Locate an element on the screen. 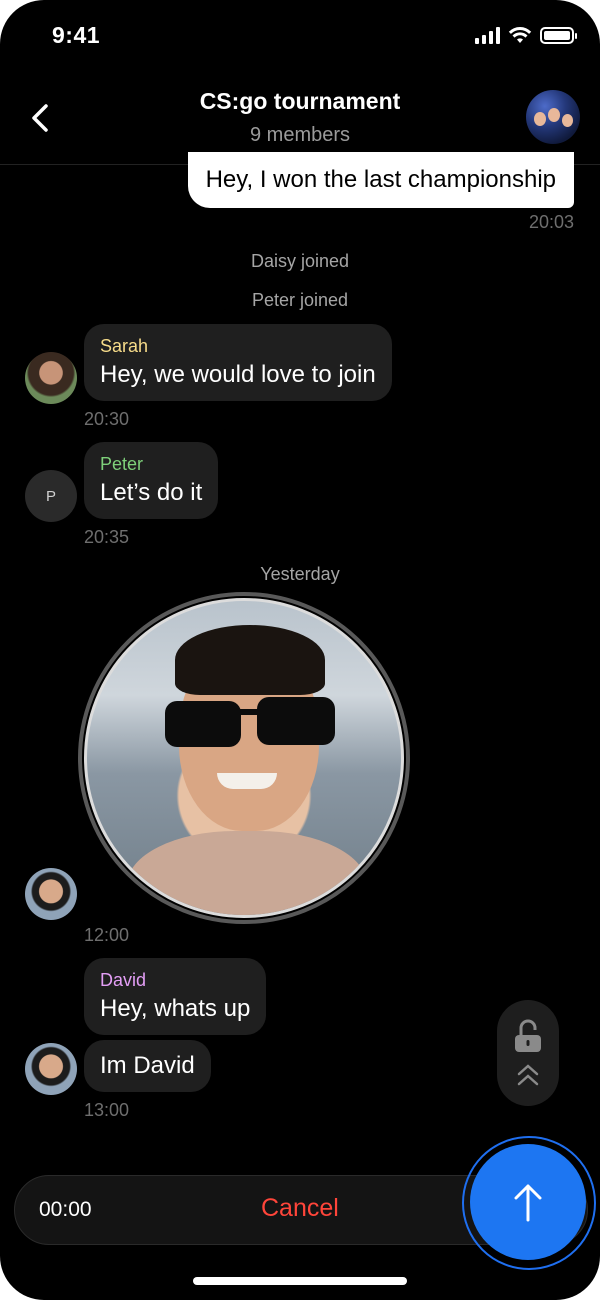 This screenshot has height=1300, width=600. recording-timer: 00:00 is located at coordinates (65, 1209).